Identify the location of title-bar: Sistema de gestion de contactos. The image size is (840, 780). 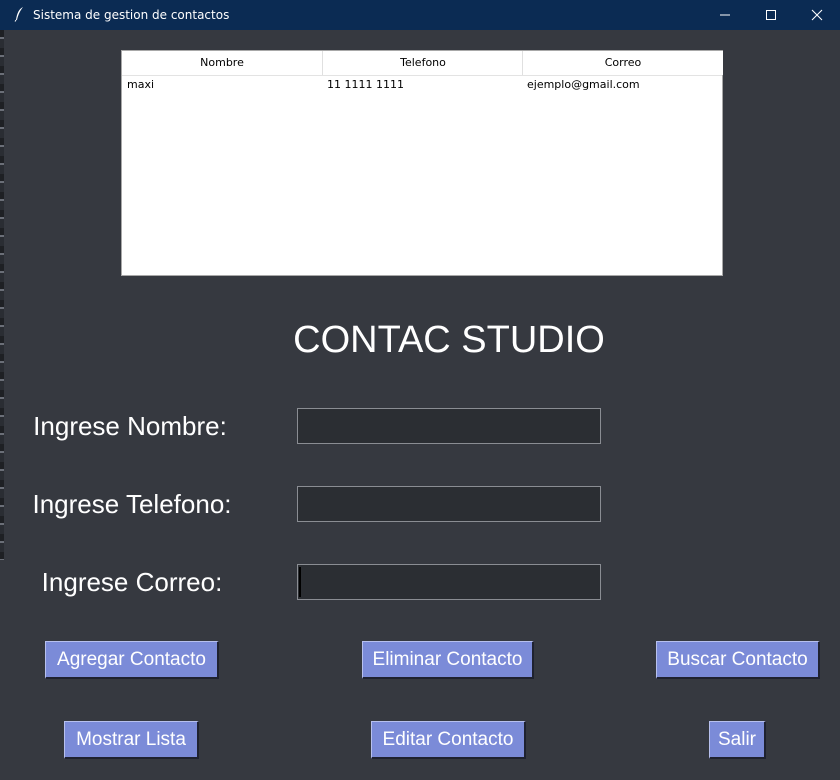
(420, 15).